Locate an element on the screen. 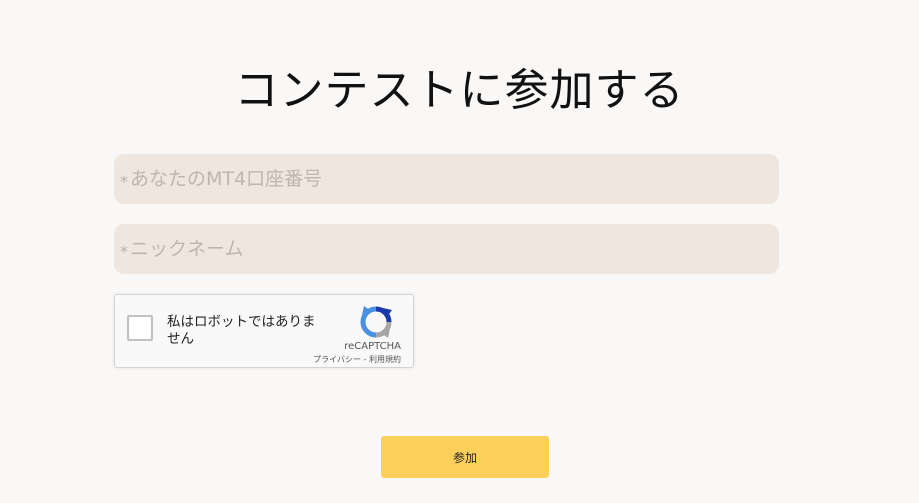 The width and height of the screenshot is (919, 503). recaptcha-checkbox is located at coordinates (140, 328).